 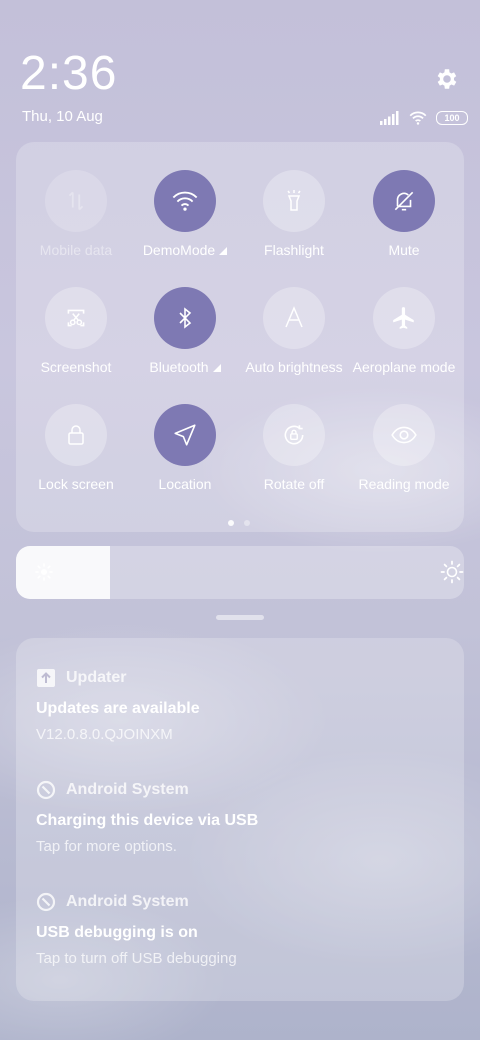 I want to click on tile-screenshot: Screenshot, so click(x=76, y=331).